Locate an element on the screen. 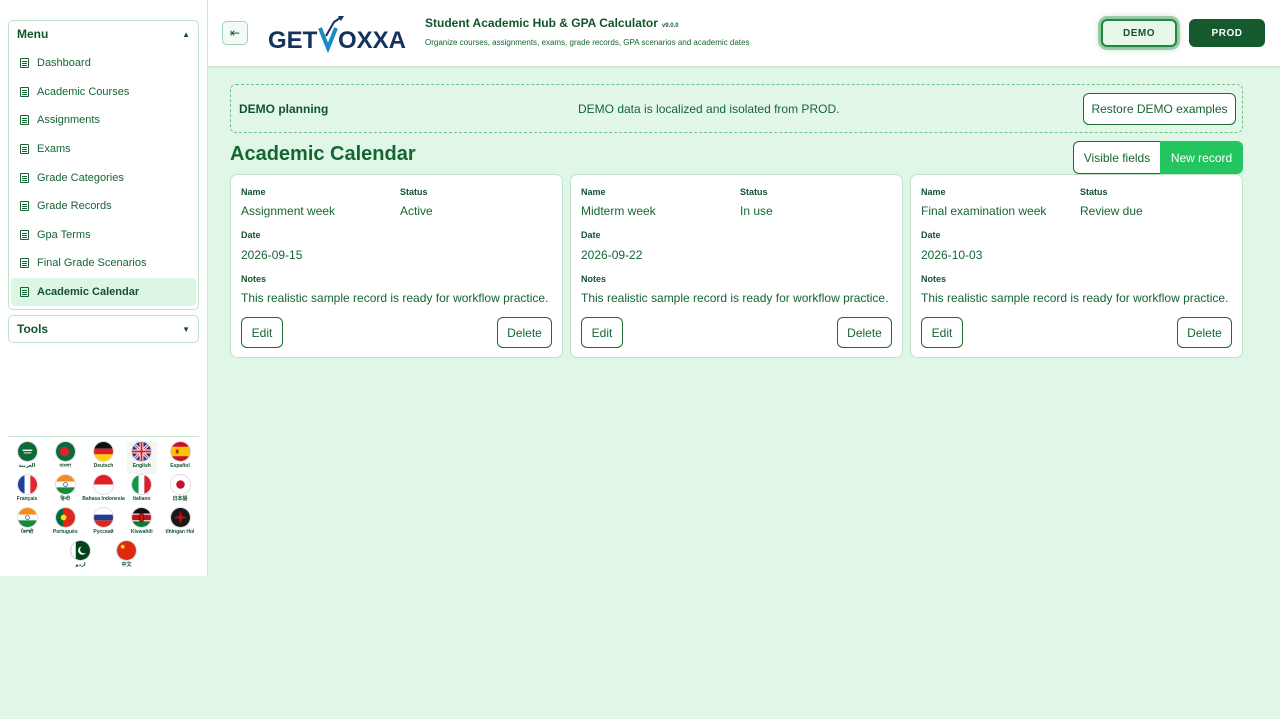  sidebar-item-label: Grade Categories is located at coordinates (80, 177).